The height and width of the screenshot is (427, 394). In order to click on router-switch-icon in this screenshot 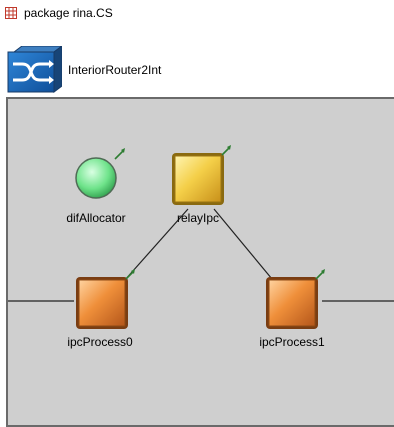, I will do `click(34, 70)`.